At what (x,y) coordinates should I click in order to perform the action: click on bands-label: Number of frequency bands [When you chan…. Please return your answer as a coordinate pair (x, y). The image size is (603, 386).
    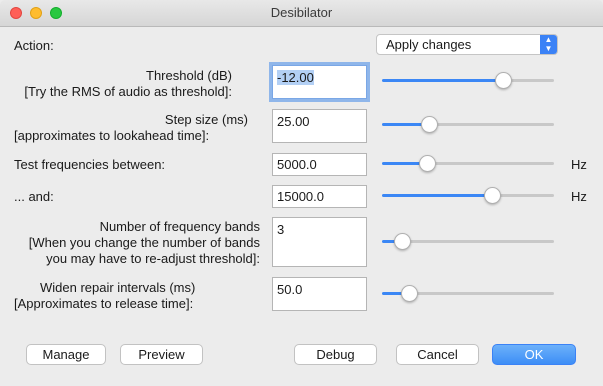
    Looking at the image, I should click on (144, 243).